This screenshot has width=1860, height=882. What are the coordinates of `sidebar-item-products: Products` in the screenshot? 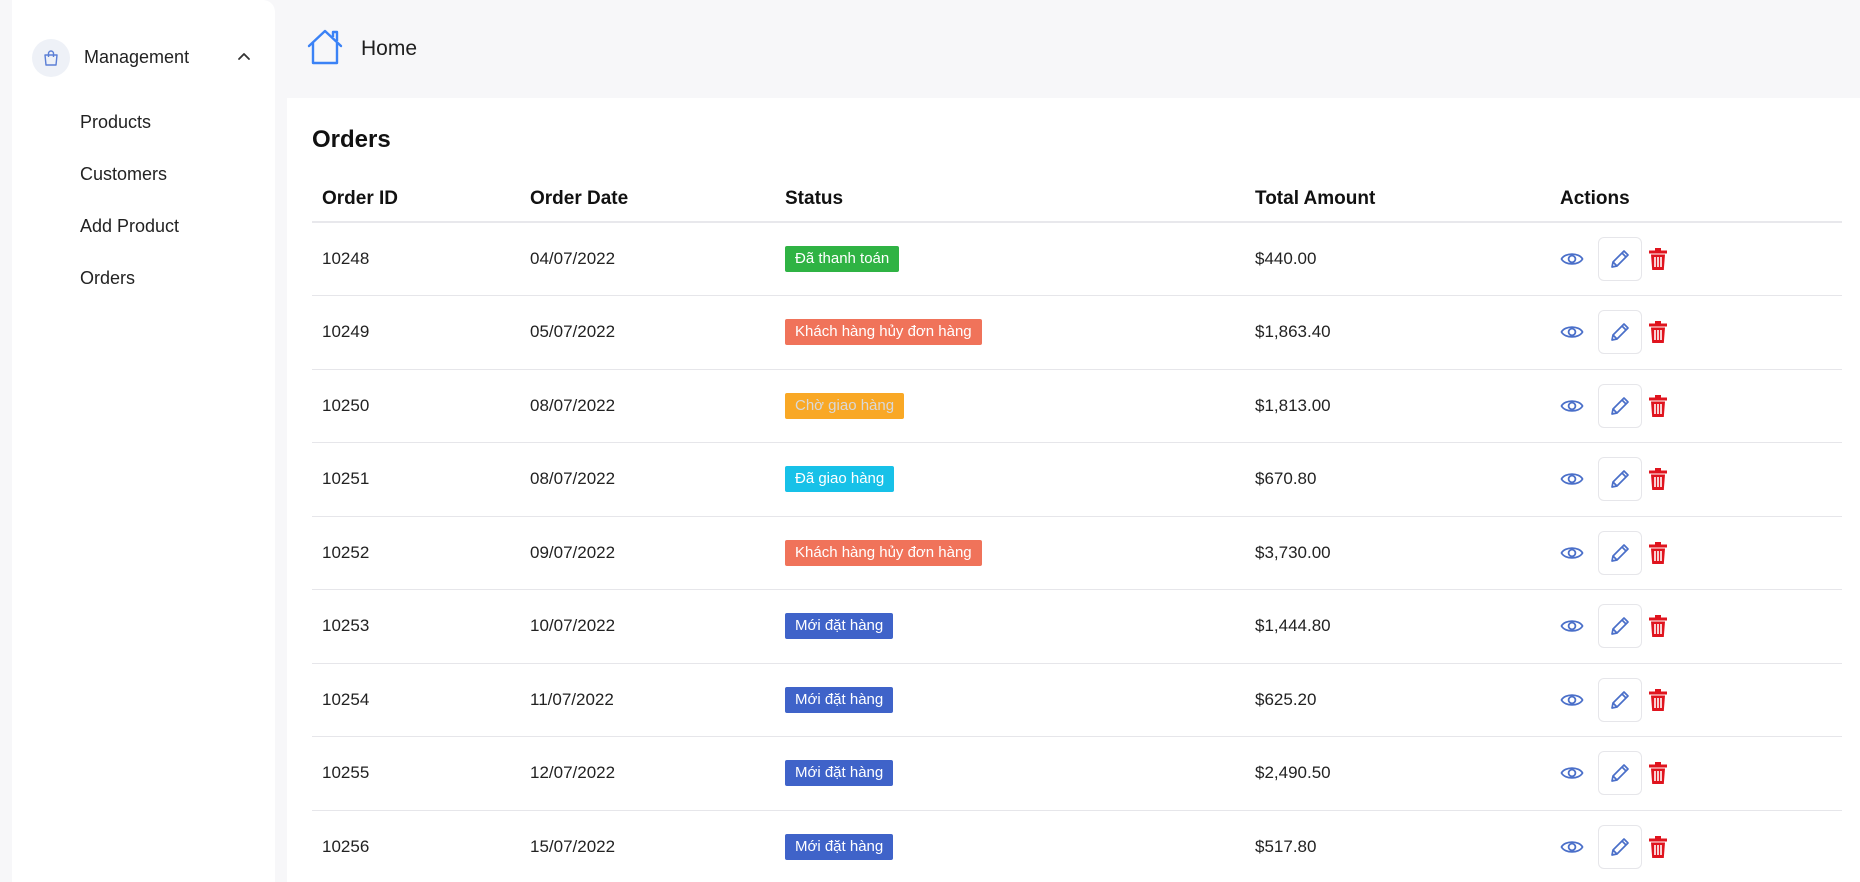 It's located at (115, 122).